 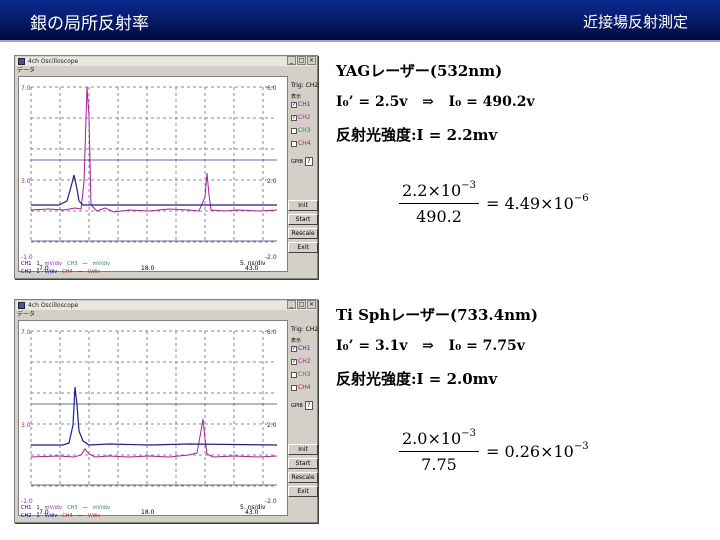 I want to click on ch1-trace, so click(x=154, y=416).